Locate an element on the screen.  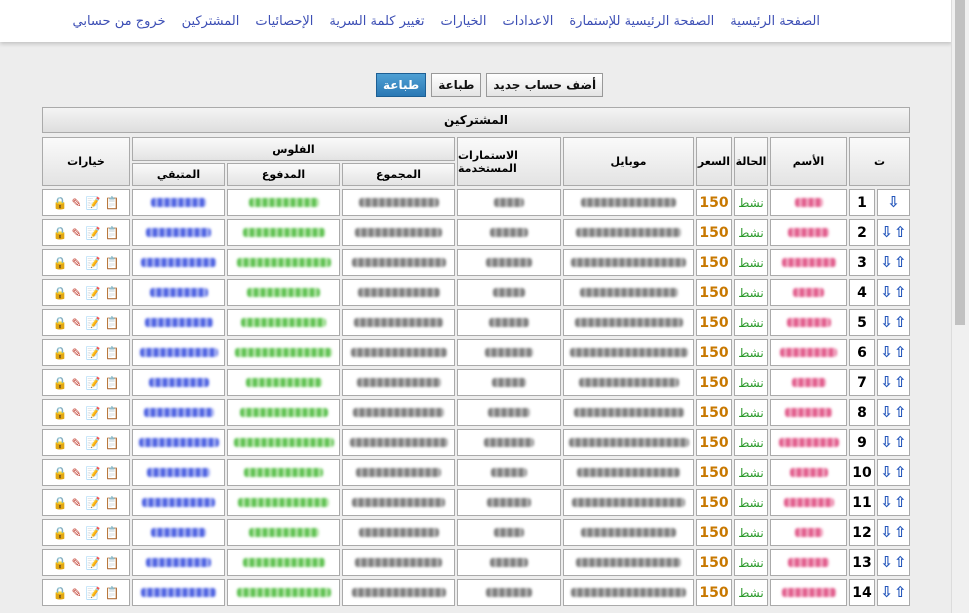
page-scrollbar is located at coordinates (960, 306).